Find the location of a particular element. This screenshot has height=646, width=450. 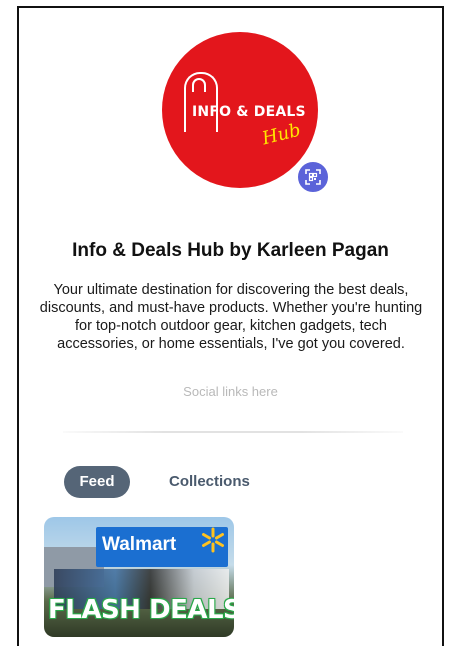

feed-card-headline: FLASH DEALS is located at coordinates (141, 610).